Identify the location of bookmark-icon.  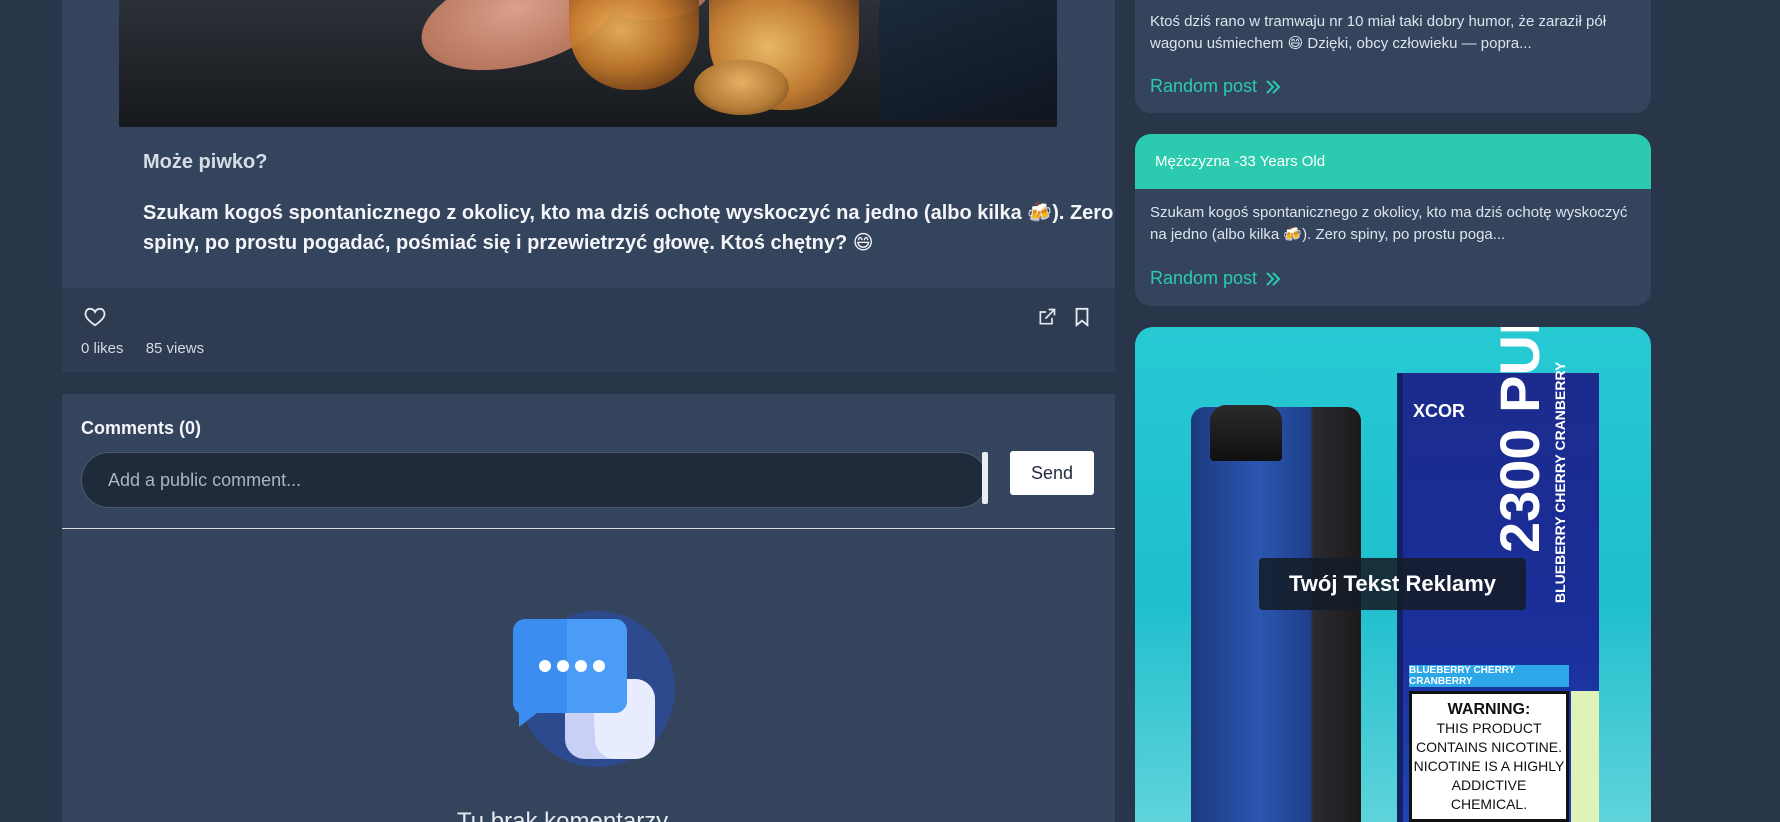
(1082, 317).